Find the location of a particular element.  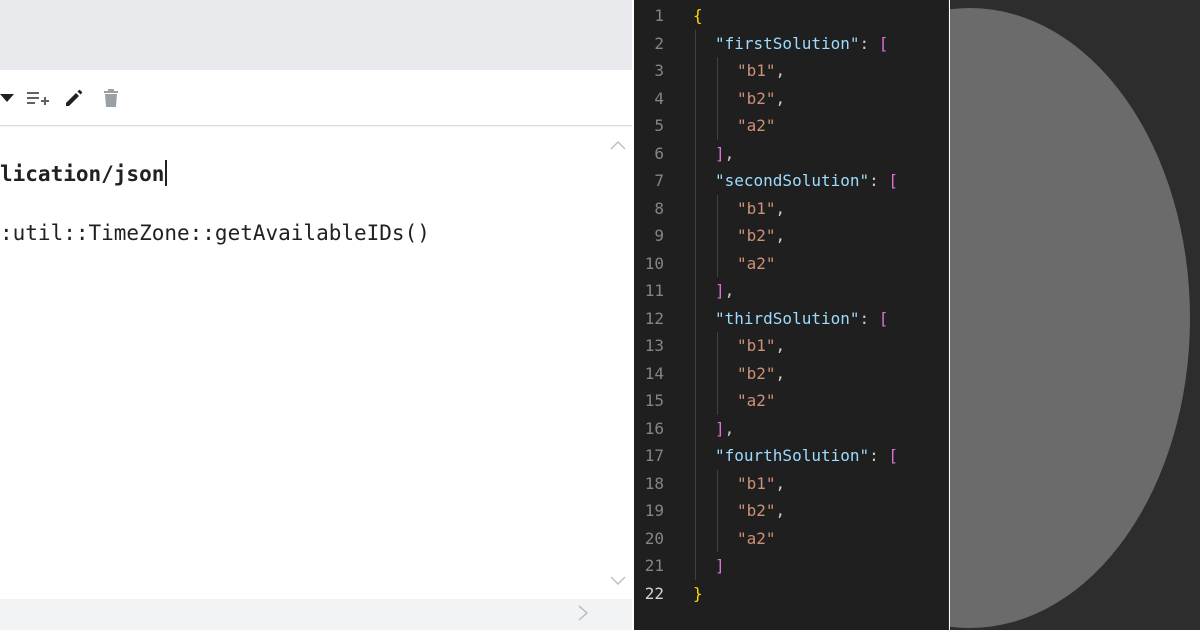

chevron-up-icon is located at coordinates (618, 144).